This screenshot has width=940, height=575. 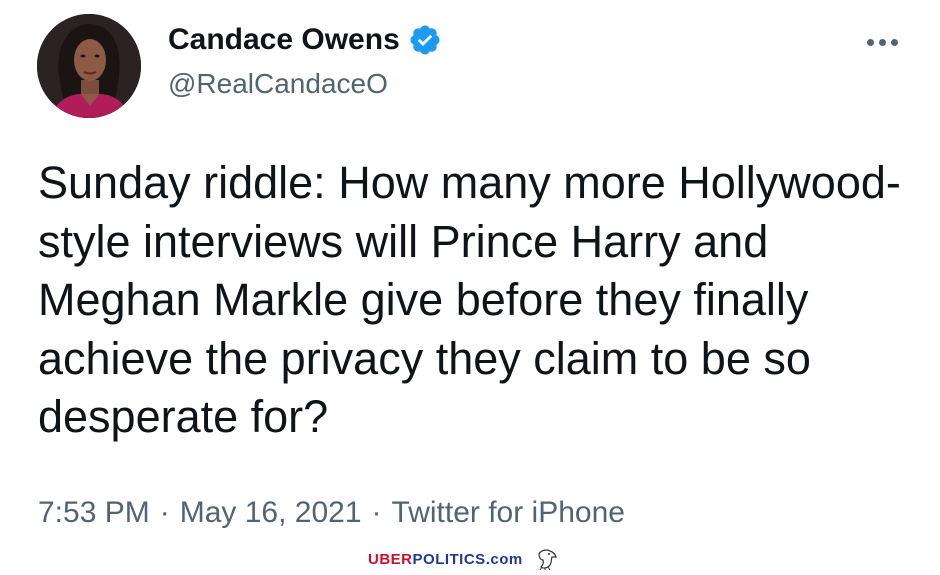 I want to click on author-name-row: Candace Owens, so click(x=305, y=40).